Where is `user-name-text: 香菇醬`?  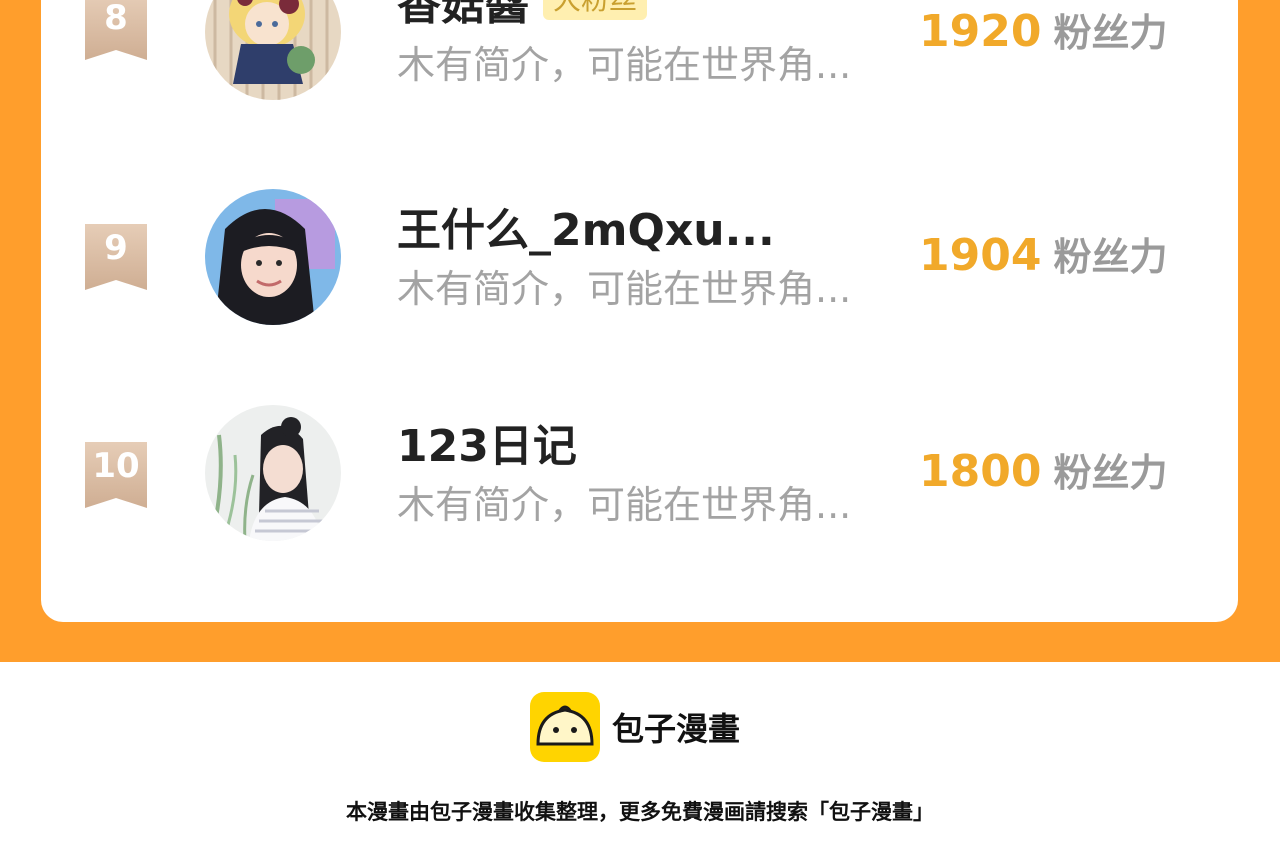
user-name-text: 香菇醬 is located at coordinates (463, 15).